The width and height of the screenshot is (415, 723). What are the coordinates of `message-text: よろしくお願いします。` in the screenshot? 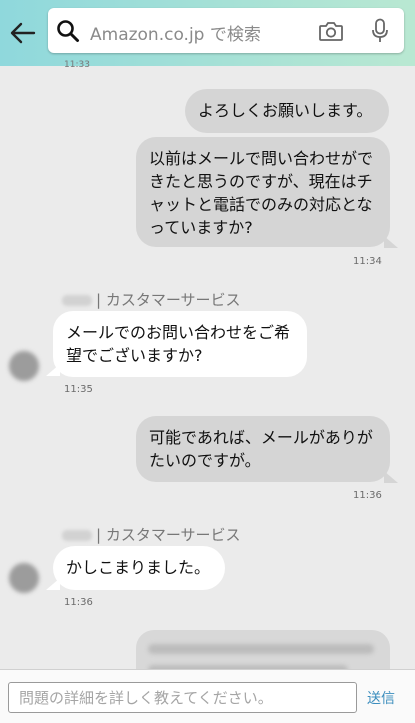 It's located at (285, 110).